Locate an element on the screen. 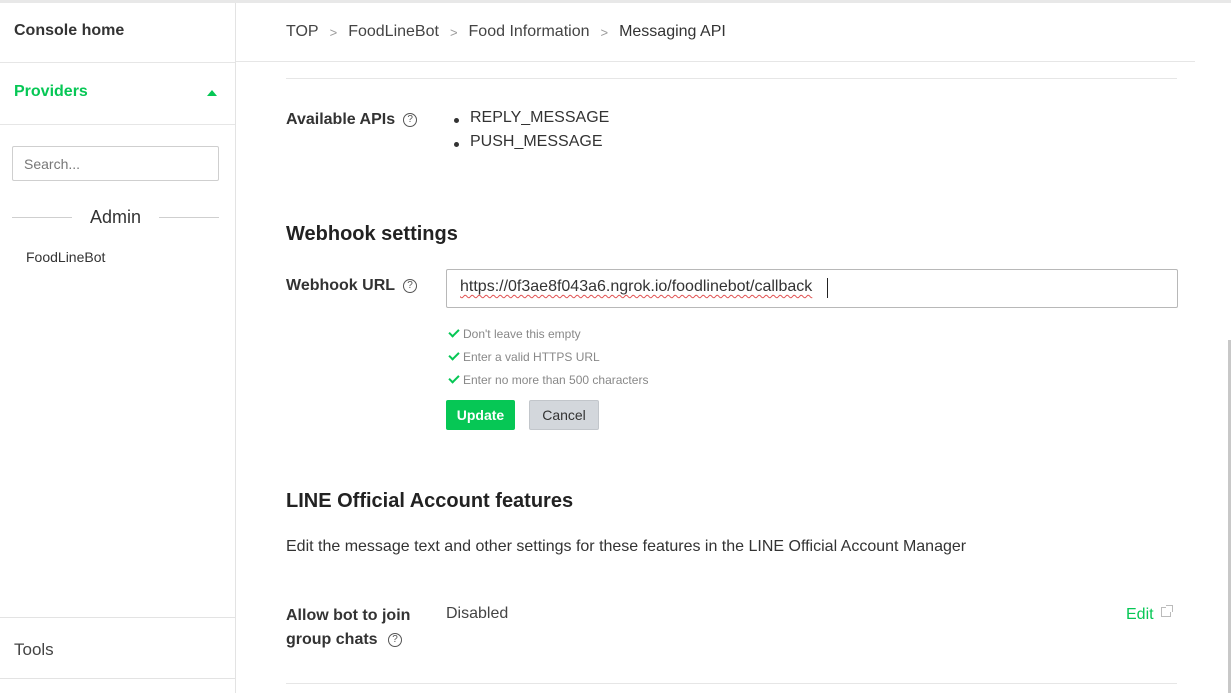 The height and width of the screenshot is (693, 1231). webhook-url-label: Webhook URL ? is located at coordinates (352, 286).